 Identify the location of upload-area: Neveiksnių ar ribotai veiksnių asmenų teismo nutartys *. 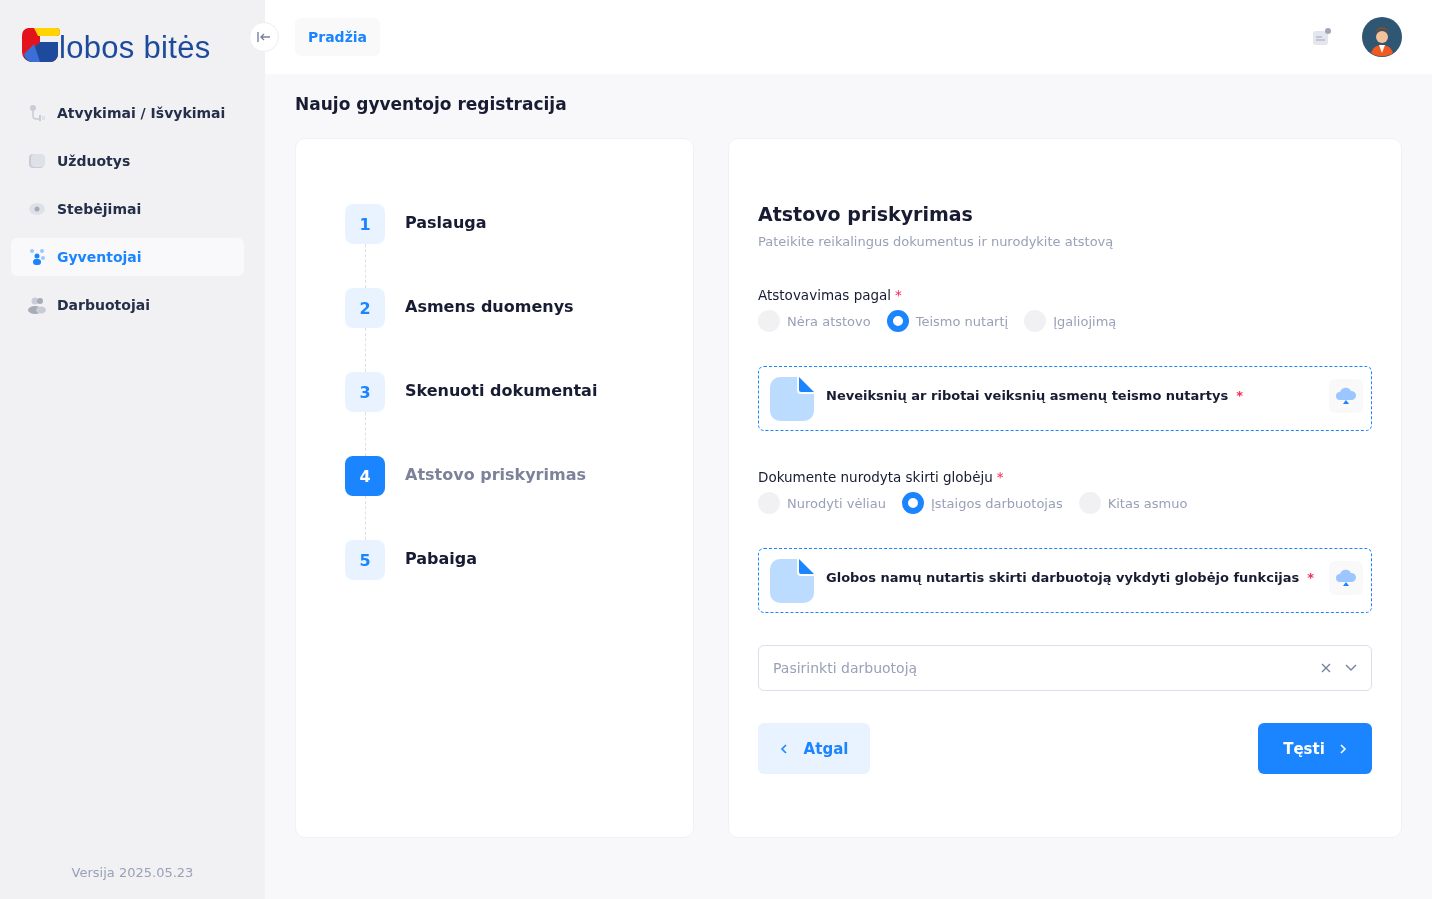
(1065, 398).